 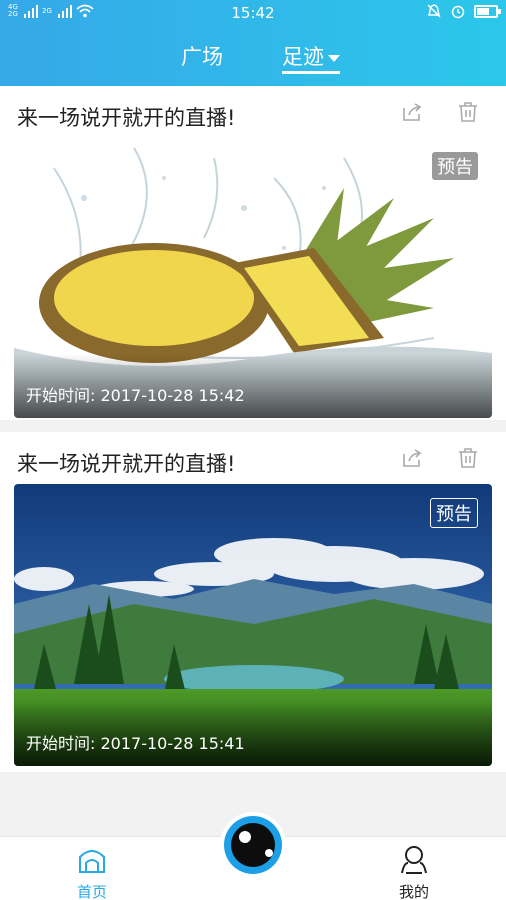 What do you see at coordinates (434, 11) in the screenshot?
I see `mute-bell-icon` at bounding box center [434, 11].